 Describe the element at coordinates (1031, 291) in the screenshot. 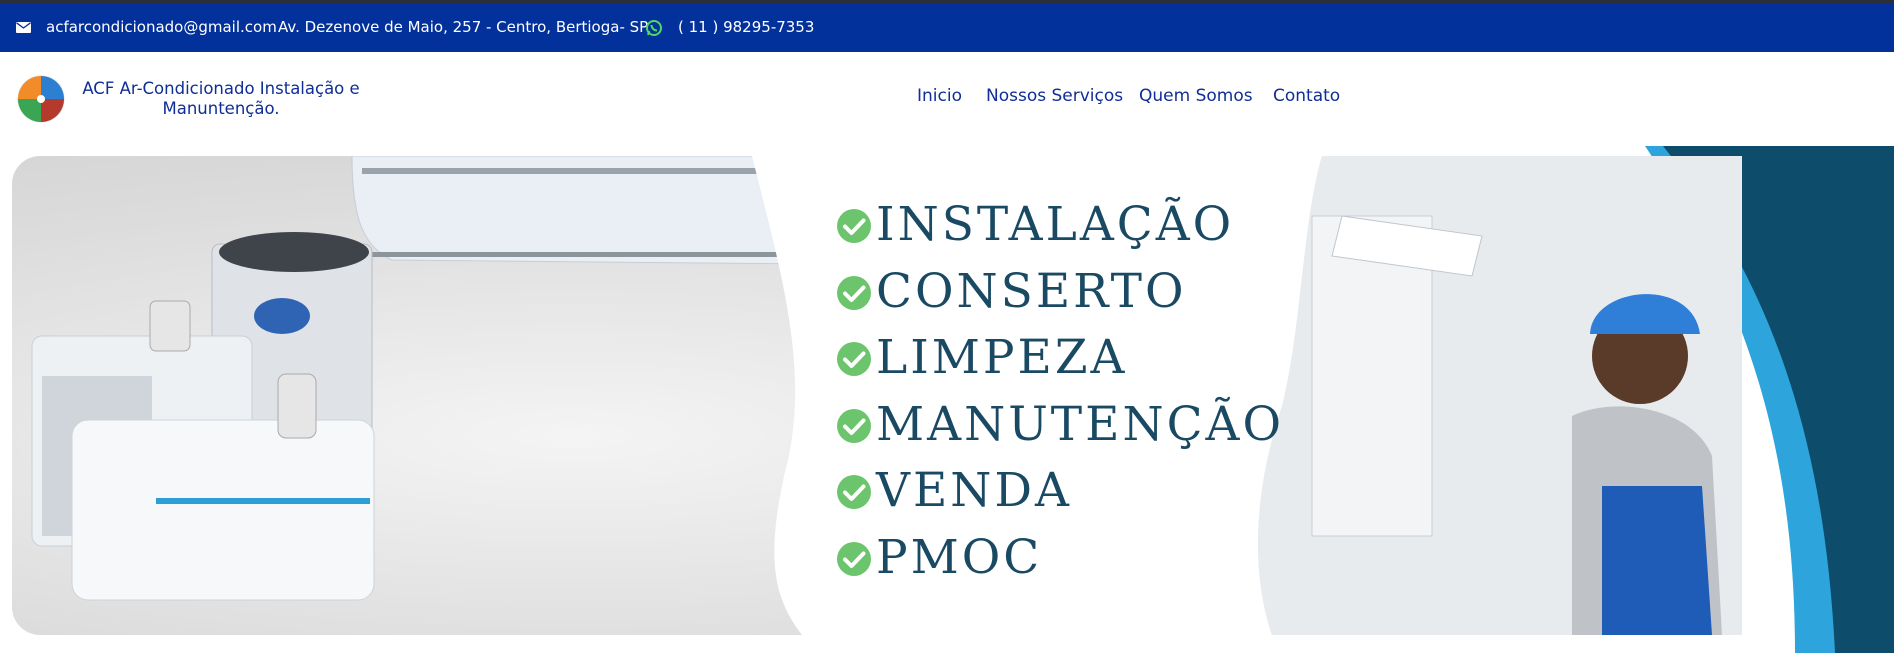

I see `service-label: CONSERTO` at that location.